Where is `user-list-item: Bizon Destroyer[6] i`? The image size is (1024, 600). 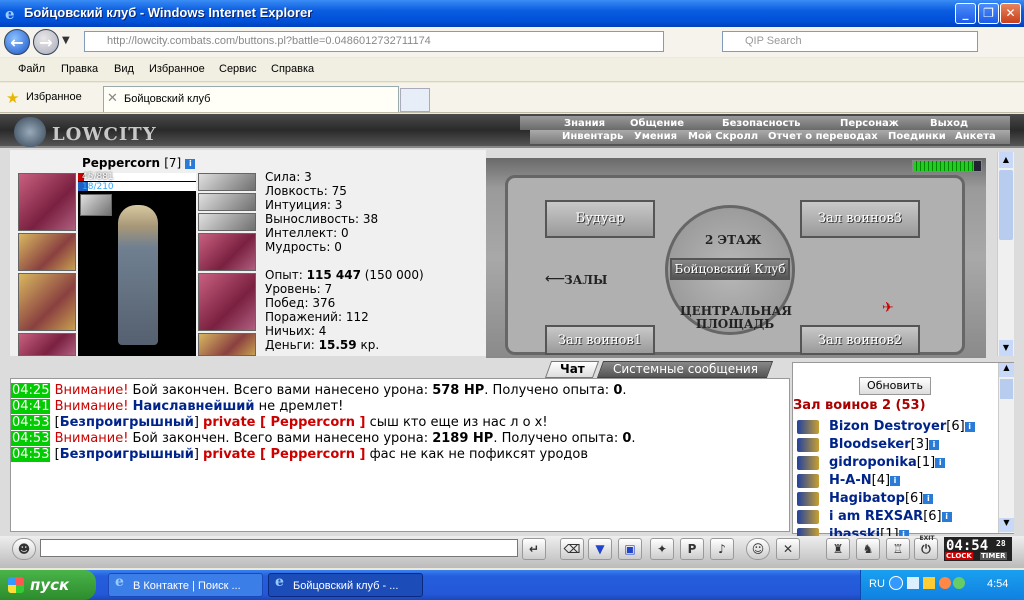 user-list-item: Bizon Destroyer[6] i is located at coordinates (902, 426).